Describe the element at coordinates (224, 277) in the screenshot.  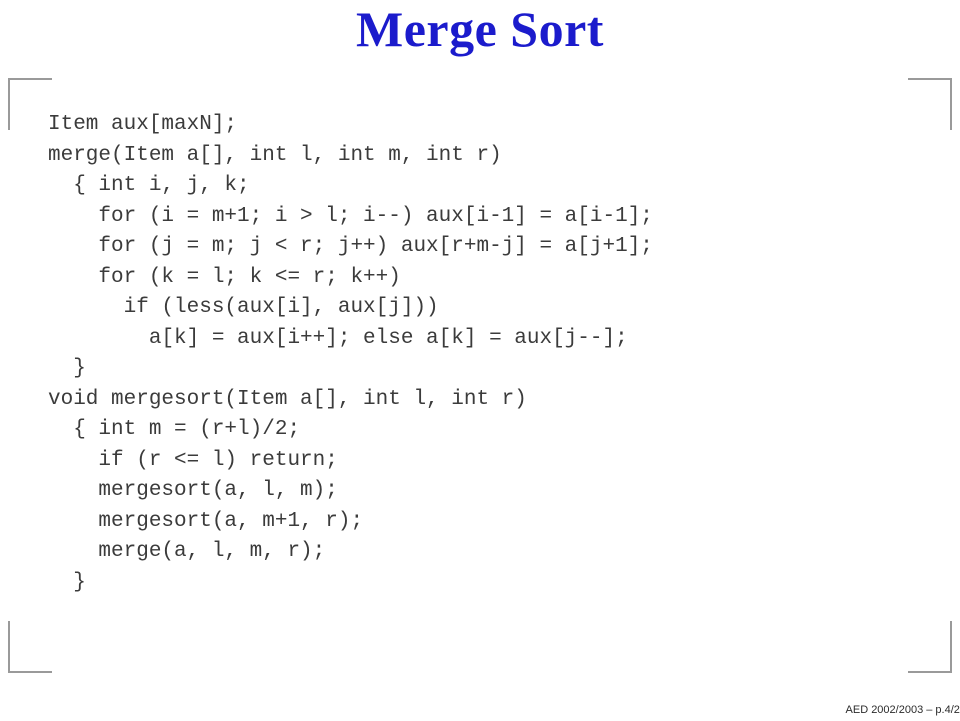
I see `code-line: for (k = l; k <= r; k++)` at that location.